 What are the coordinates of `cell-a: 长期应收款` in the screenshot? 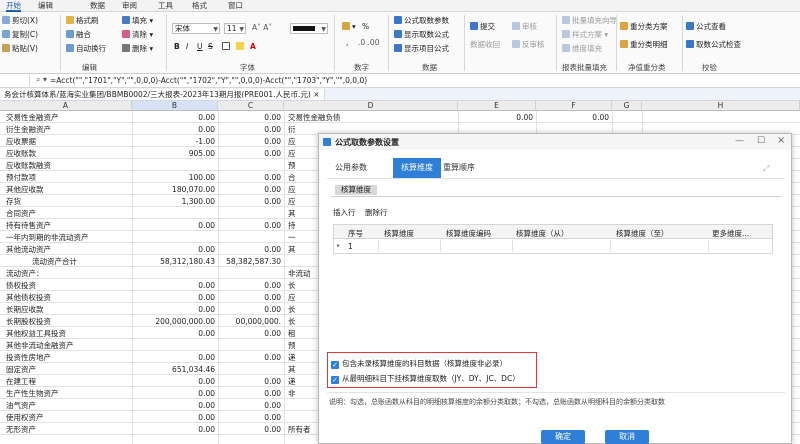 It's located at (68, 309).